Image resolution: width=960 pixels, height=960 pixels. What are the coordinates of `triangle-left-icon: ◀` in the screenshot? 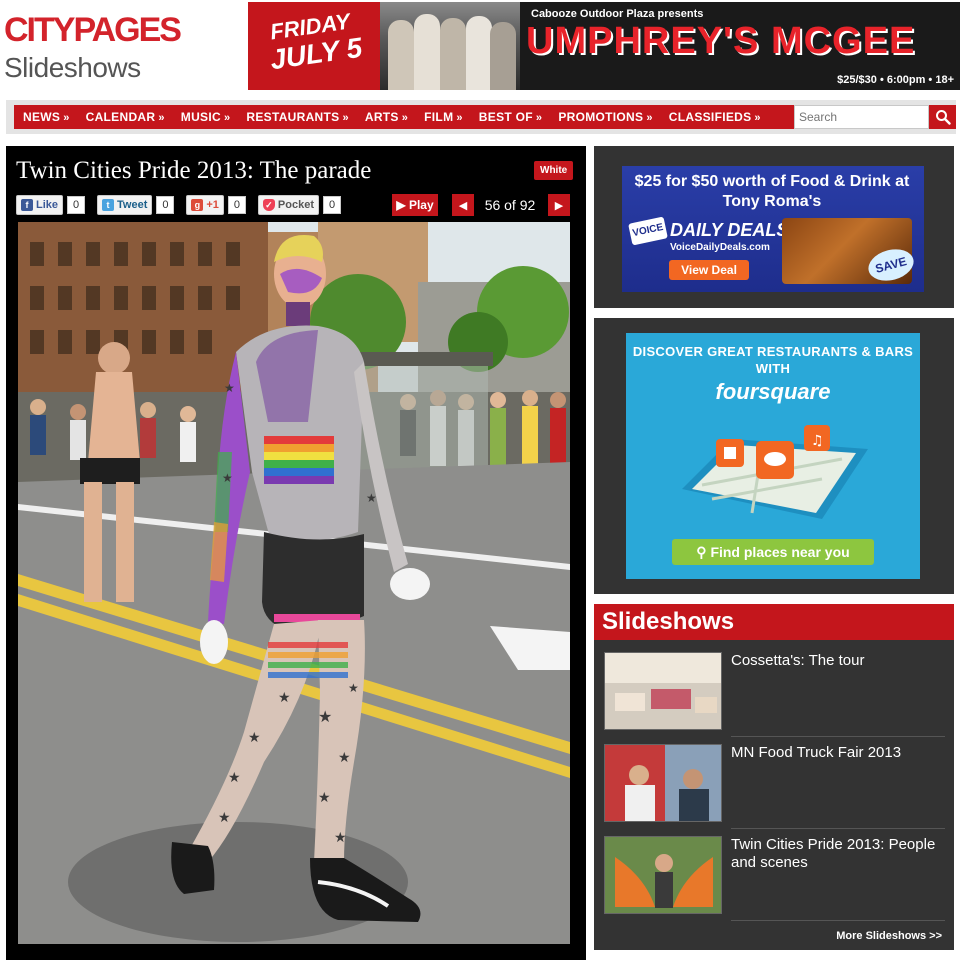 It's located at (463, 205).